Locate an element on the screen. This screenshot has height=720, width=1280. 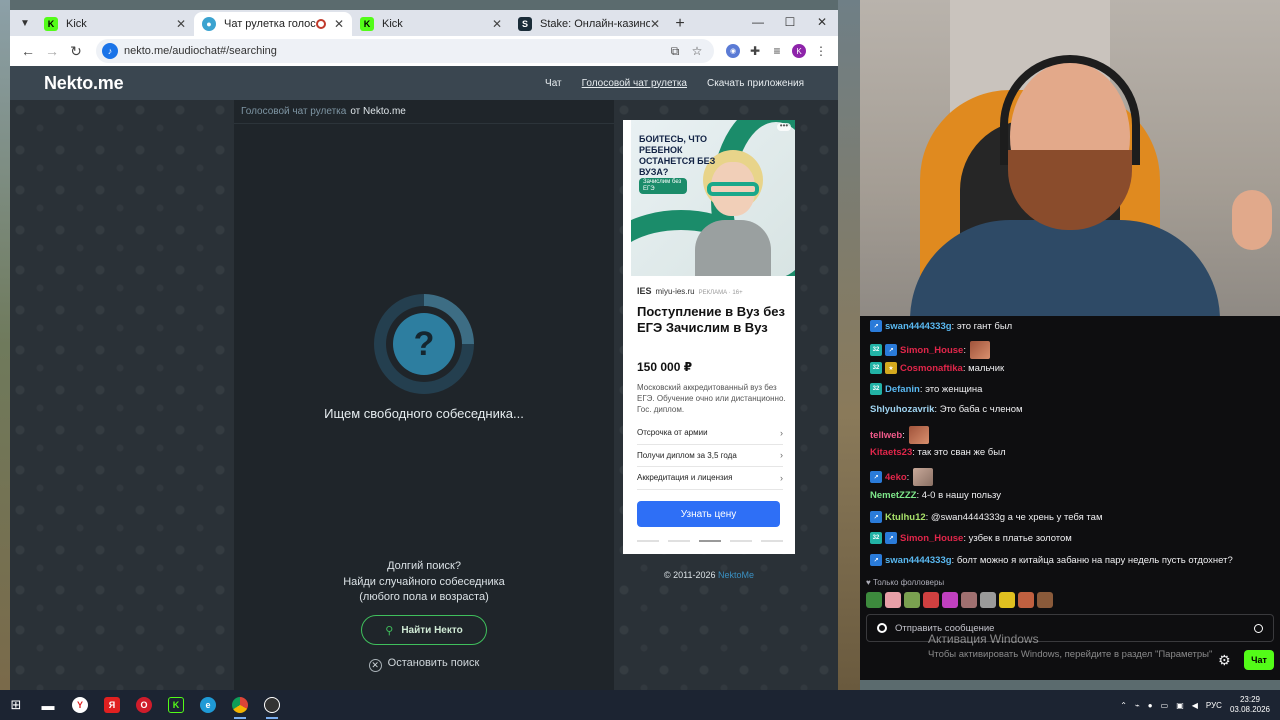
power-icon: ▭ is located at coordinates (1165, 705).